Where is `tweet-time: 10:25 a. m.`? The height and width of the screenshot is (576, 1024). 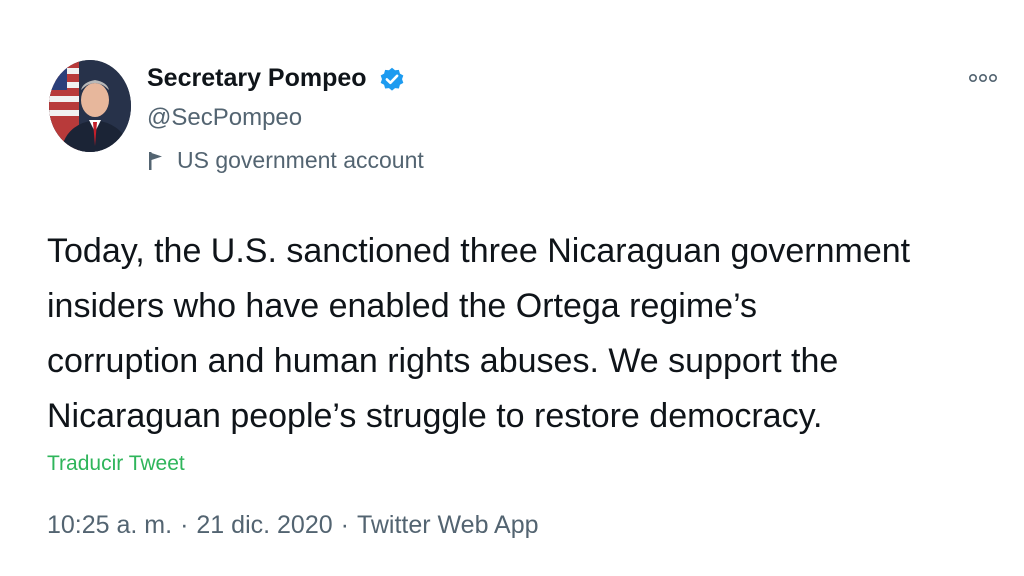 tweet-time: 10:25 a. m. is located at coordinates (109, 525).